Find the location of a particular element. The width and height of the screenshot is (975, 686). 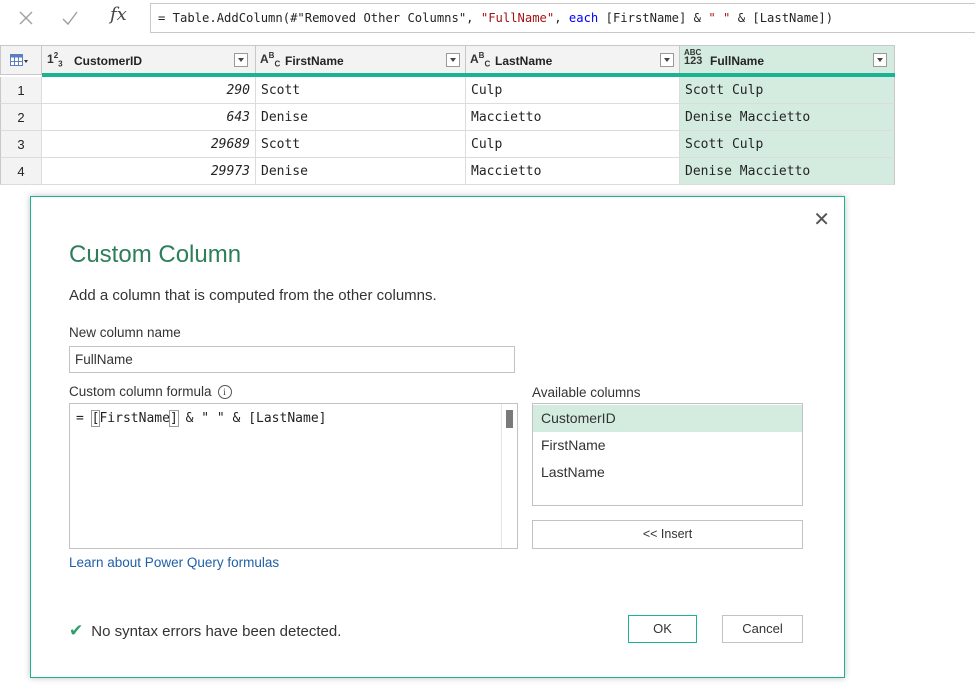

formula-scrollbar is located at coordinates (509, 476).